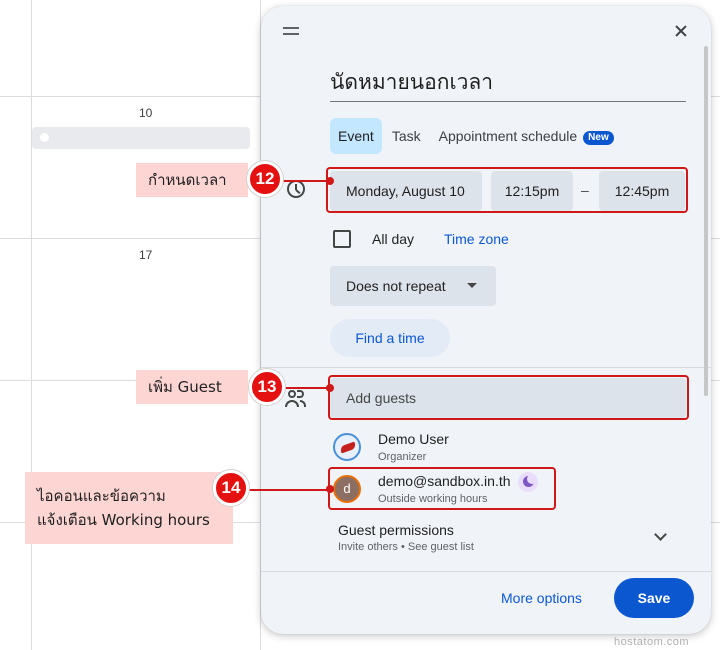 This screenshot has height=650, width=720. What do you see at coordinates (390, 338) in the screenshot?
I see `find-a-time-button: Find a time` at bounding box center [390, 338].